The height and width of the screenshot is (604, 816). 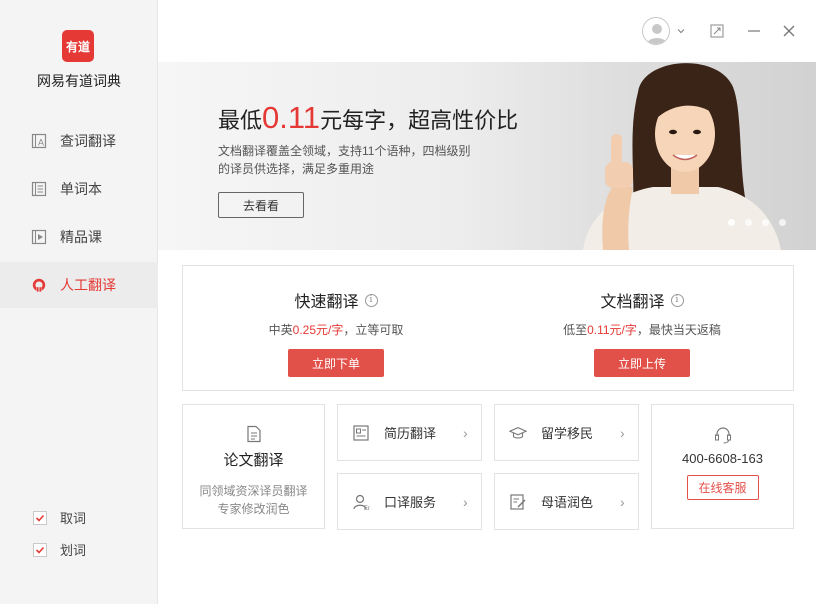 I want to click on thesis-desc-line: 同领域资深译员翻译, so click(x=253, y=491).